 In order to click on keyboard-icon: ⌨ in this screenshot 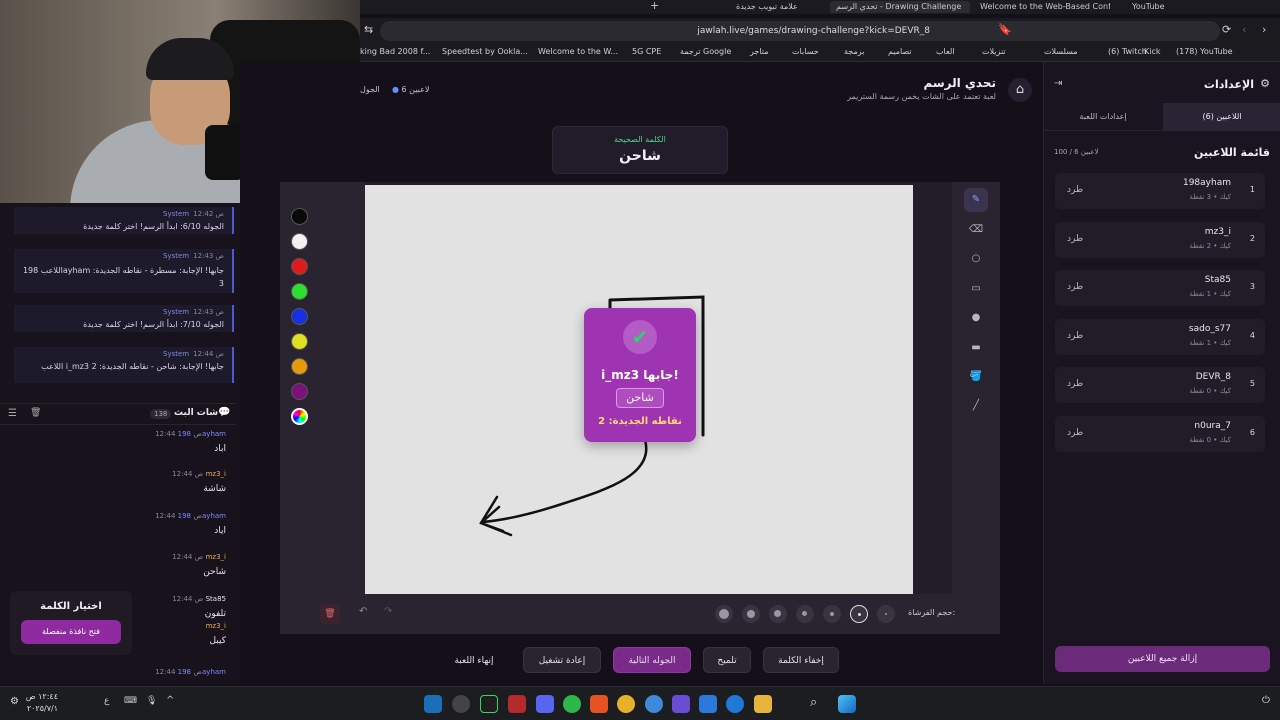, I will do `click(130, 701)`.